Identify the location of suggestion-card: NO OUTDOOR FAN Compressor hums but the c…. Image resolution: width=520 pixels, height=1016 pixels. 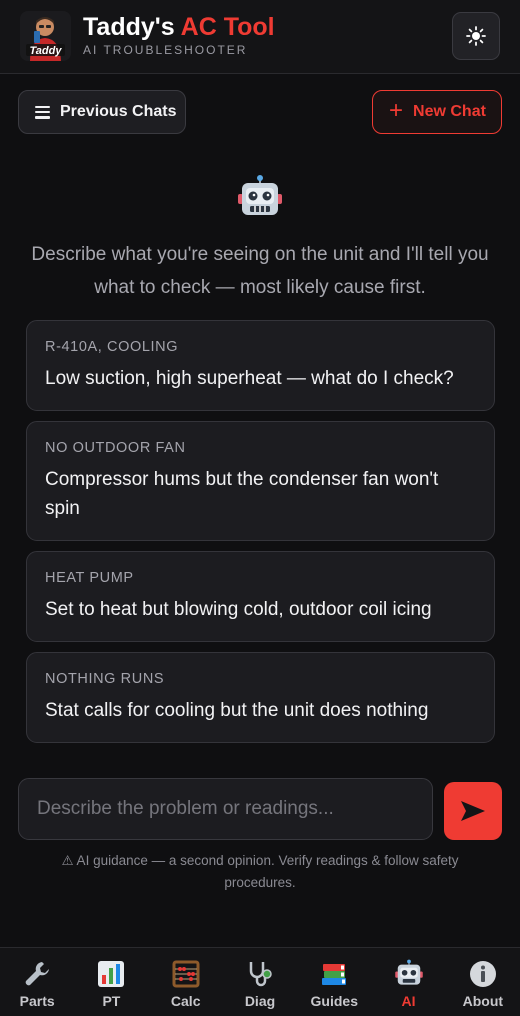
(260, 481).